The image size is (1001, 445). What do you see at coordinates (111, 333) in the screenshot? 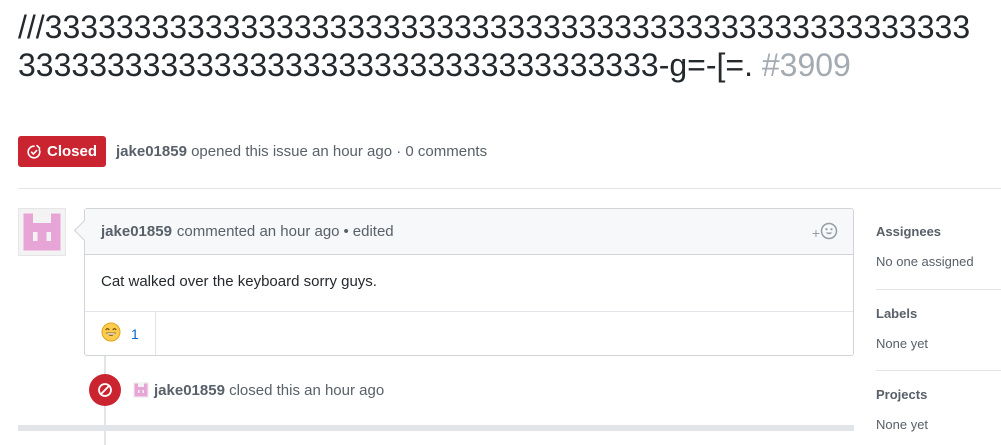
I see `smile-emoji-icon` at bounding box center [111, 333].